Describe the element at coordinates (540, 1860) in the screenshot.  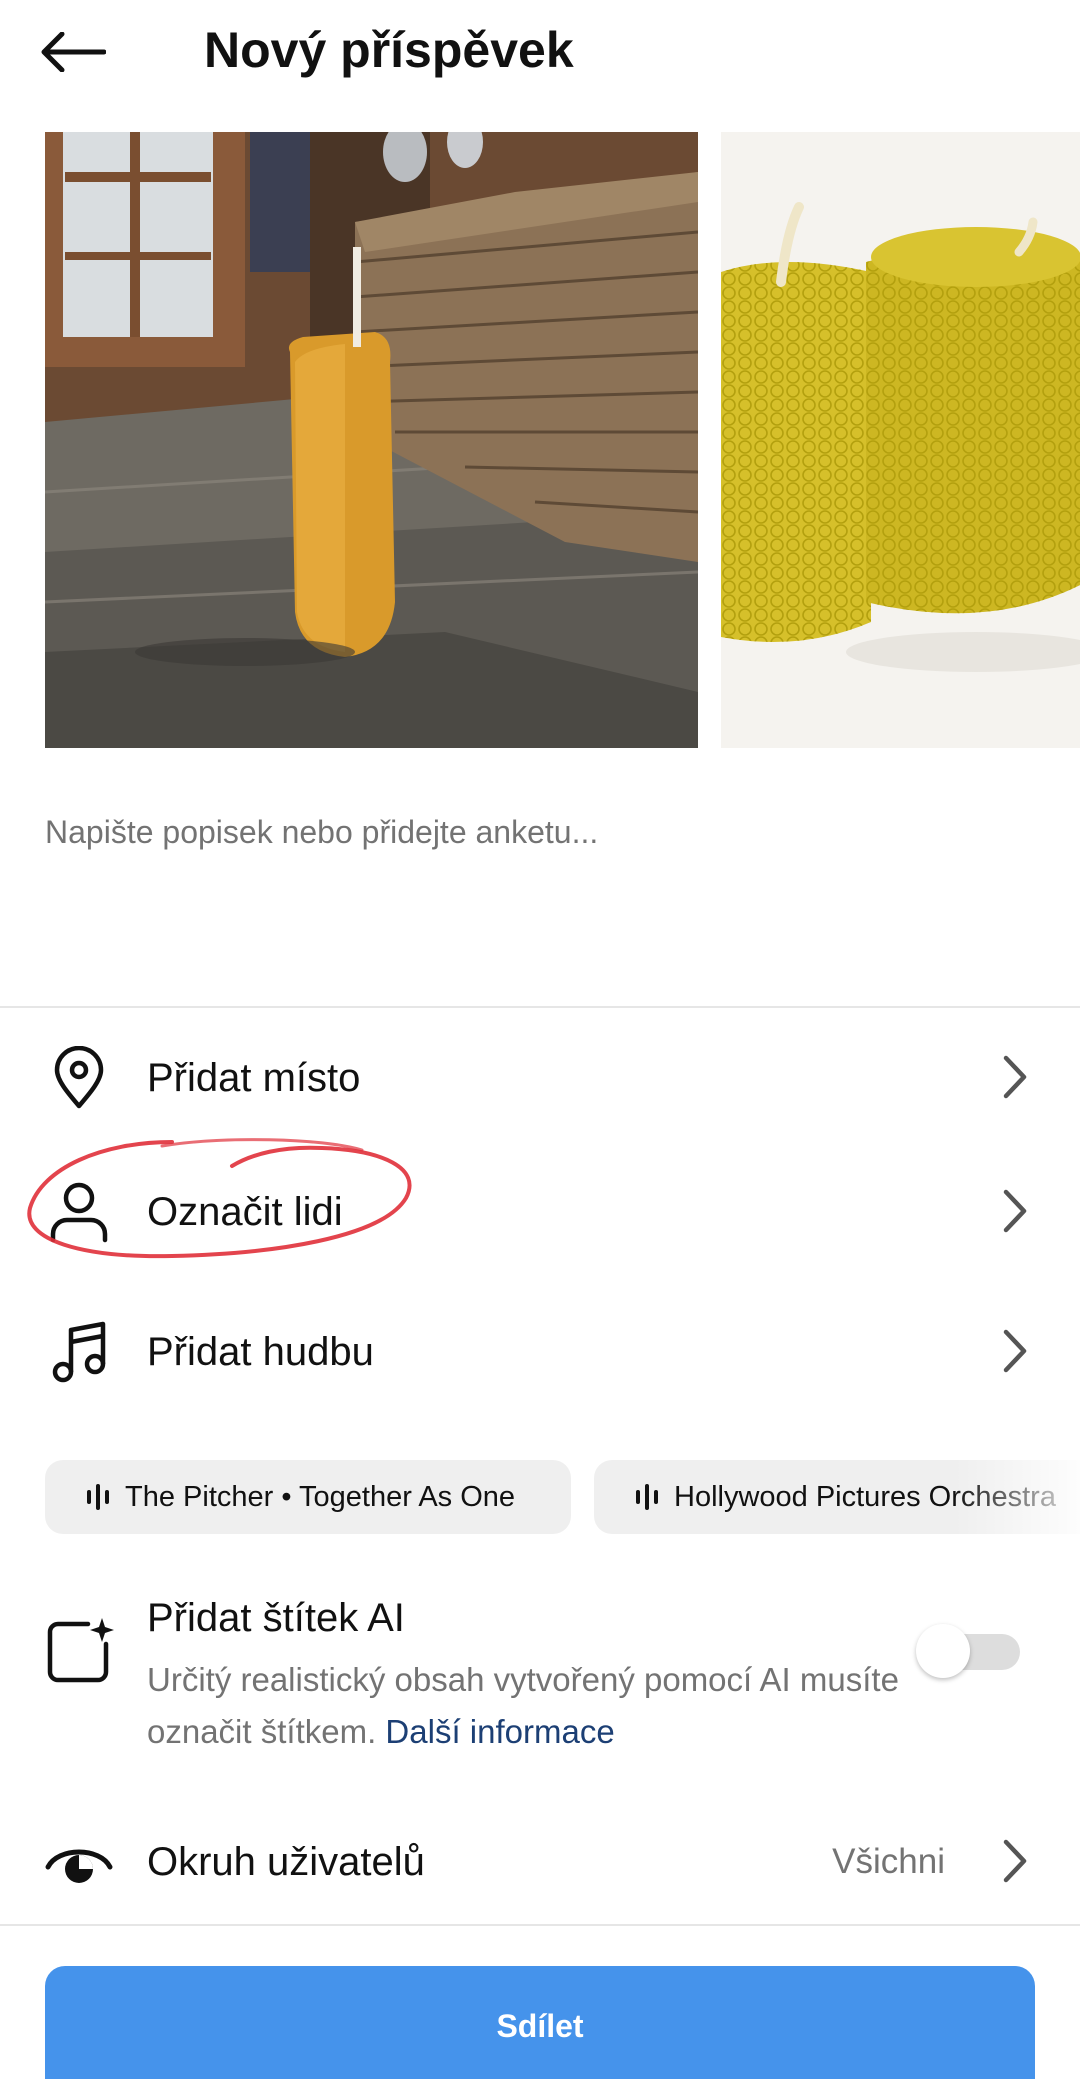
I see `audience-row: Okruh uživatelů Všichni` at that location.